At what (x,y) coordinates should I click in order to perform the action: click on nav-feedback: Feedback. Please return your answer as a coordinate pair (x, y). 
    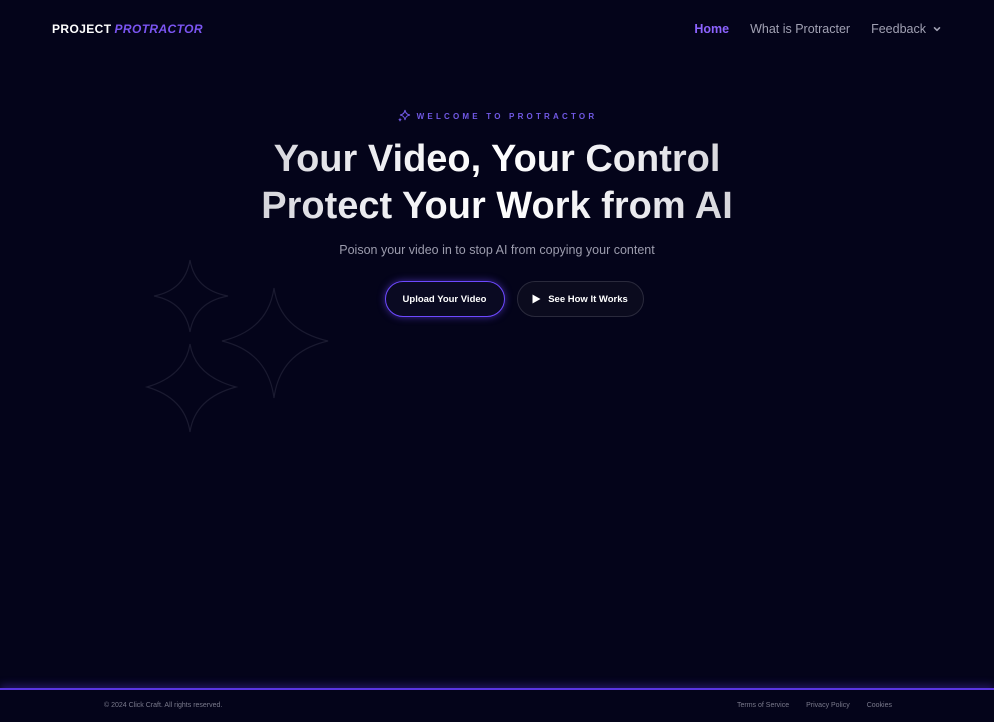
    Looking at the image, I should click on (906, 29).